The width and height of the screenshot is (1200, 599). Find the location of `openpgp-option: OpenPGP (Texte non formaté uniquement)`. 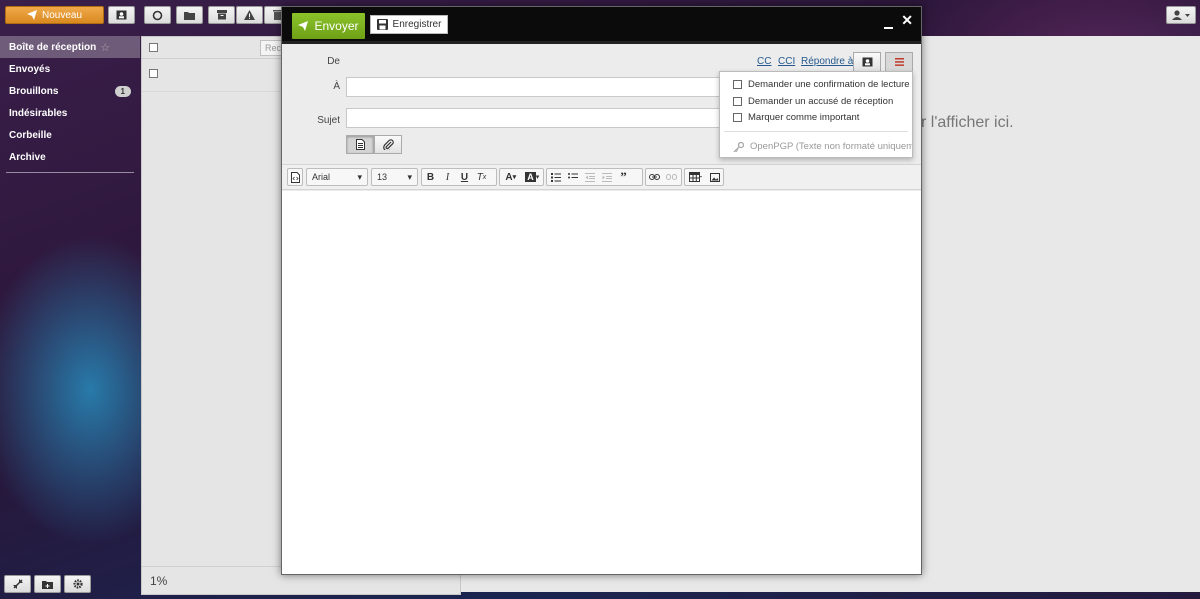

openpgp-option: OpenPGP (Texte non formaté uniquement) is located at coordinates (823, 146).